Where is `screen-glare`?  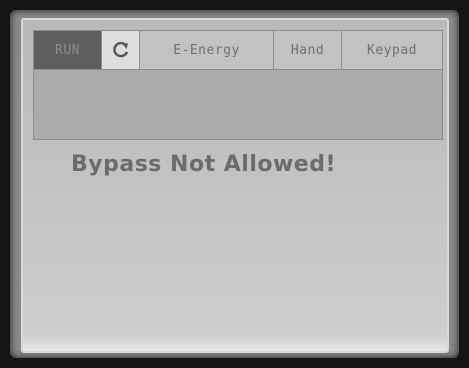
screen-glare is located at coordinates (235, 343).